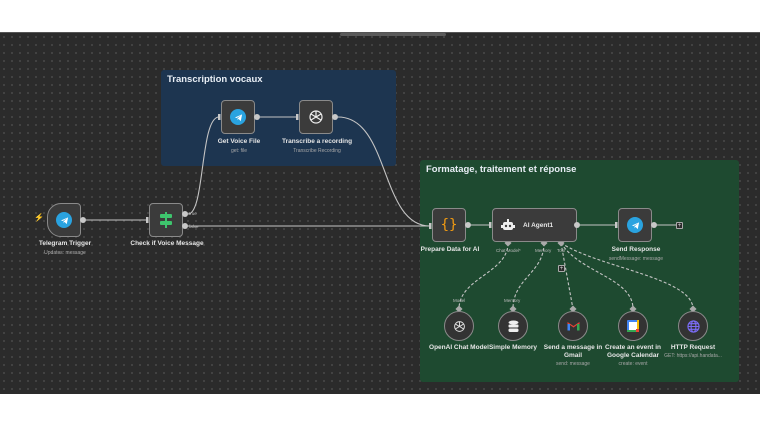 The width and height of the screenshot is (760, 427). I want to click on connection-transcribe-prepare, so click(384, 171).